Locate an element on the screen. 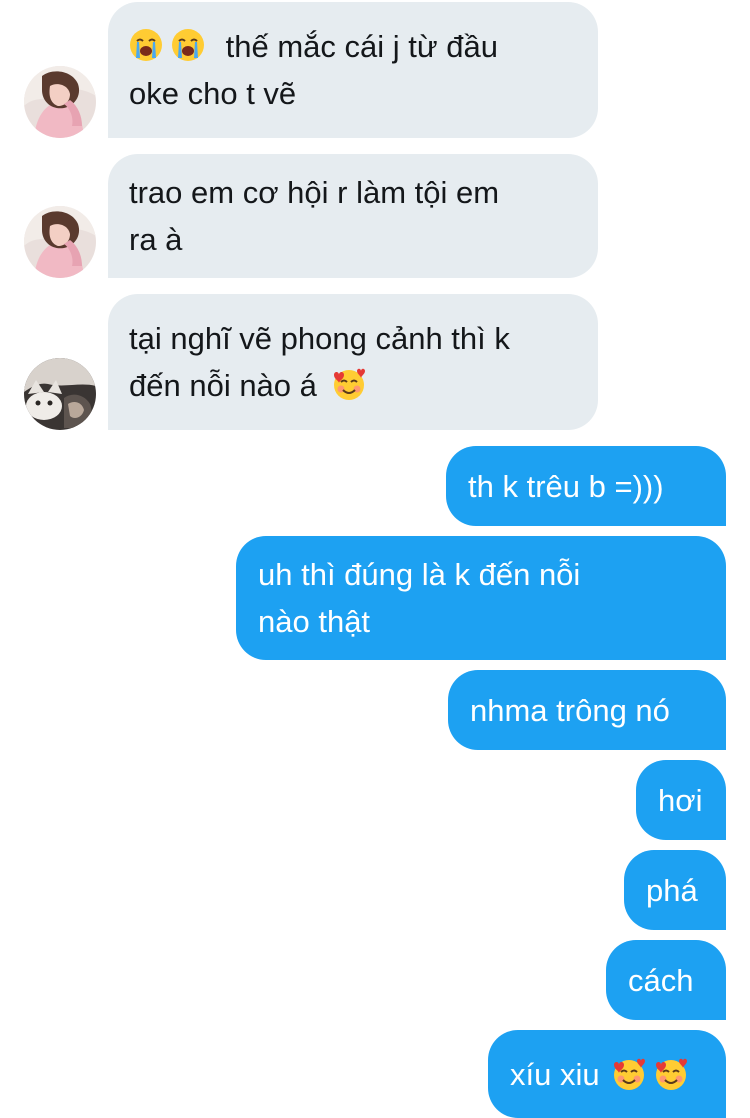 The image size is (750, 1118). message-text: th k trêu b =))) is located at coordinates (566, 486).